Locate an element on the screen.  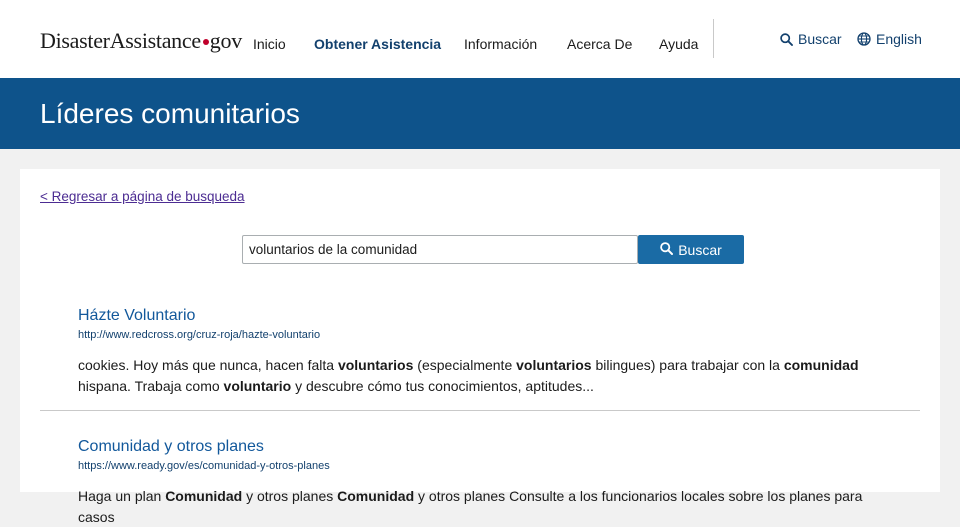
snippet-text: (especialmente is located at coordinates (465, 365).